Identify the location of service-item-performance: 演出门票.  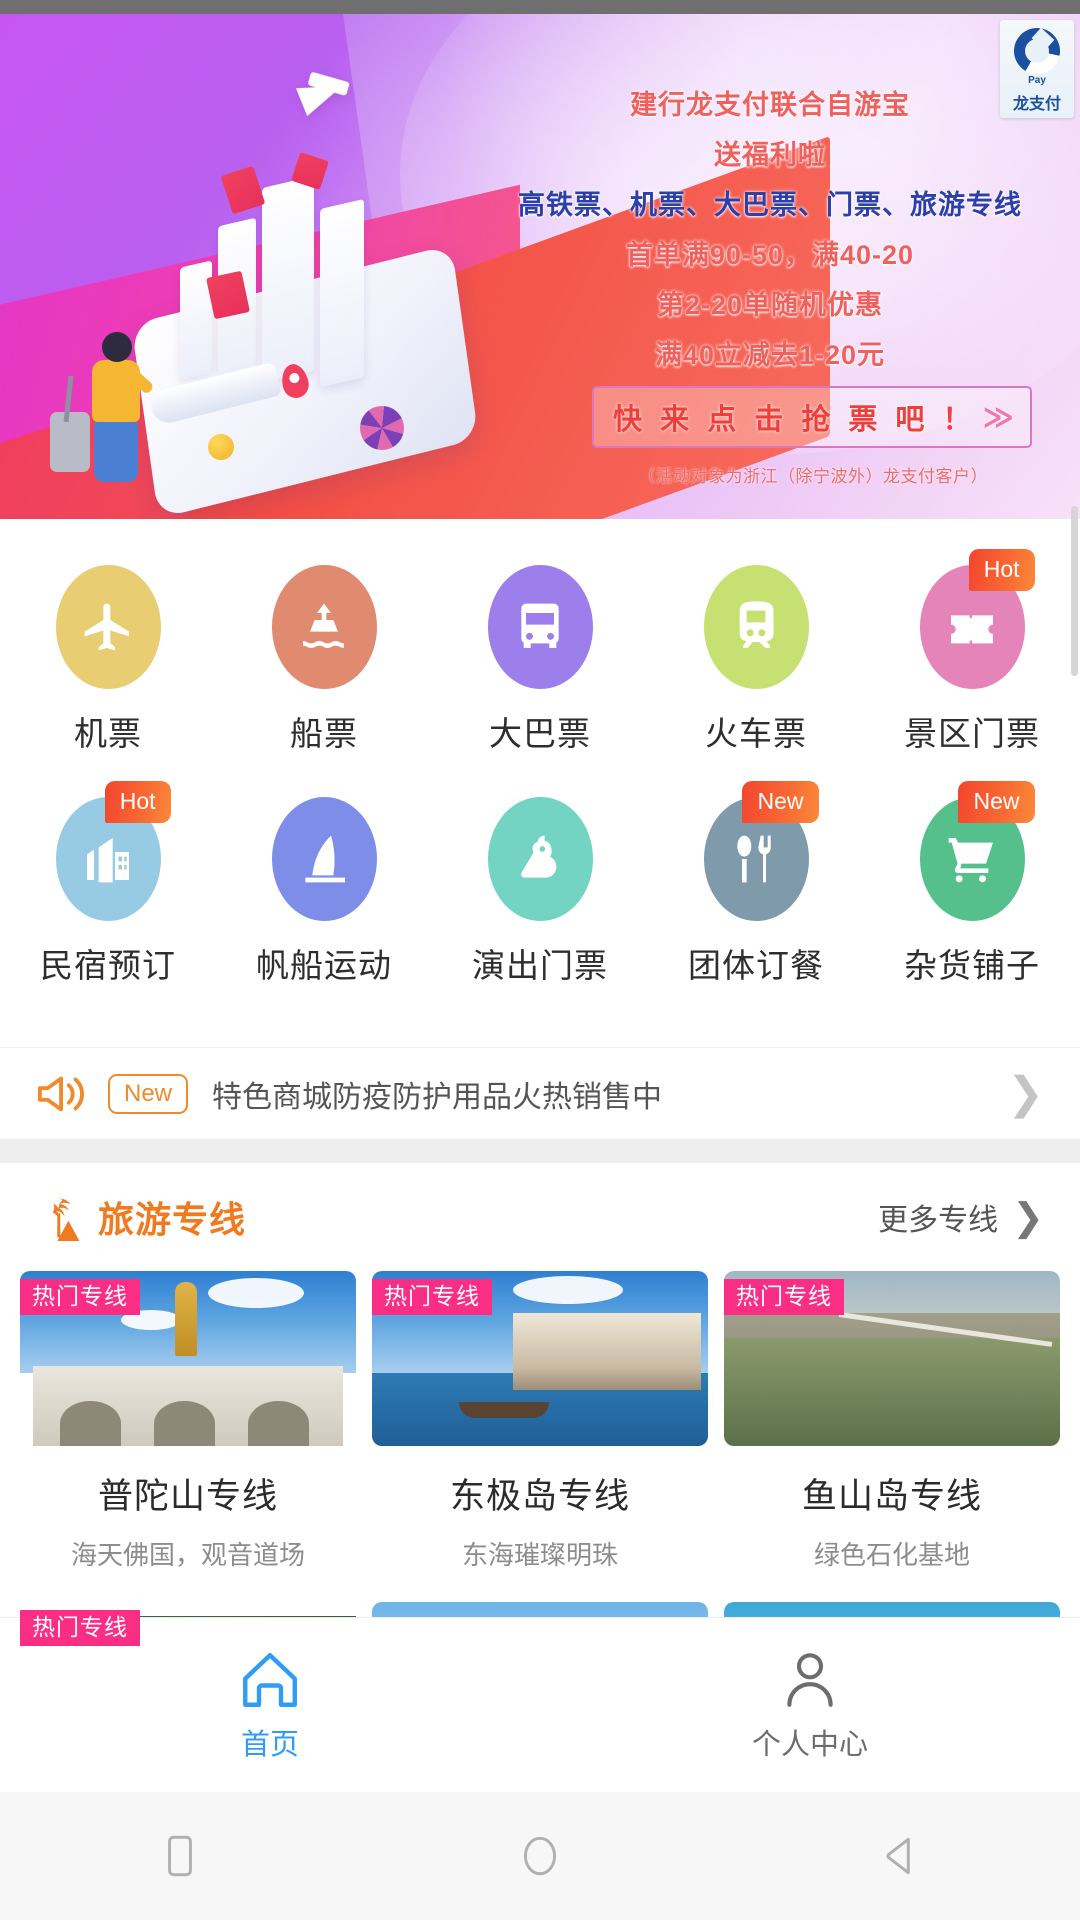
(540, 892).